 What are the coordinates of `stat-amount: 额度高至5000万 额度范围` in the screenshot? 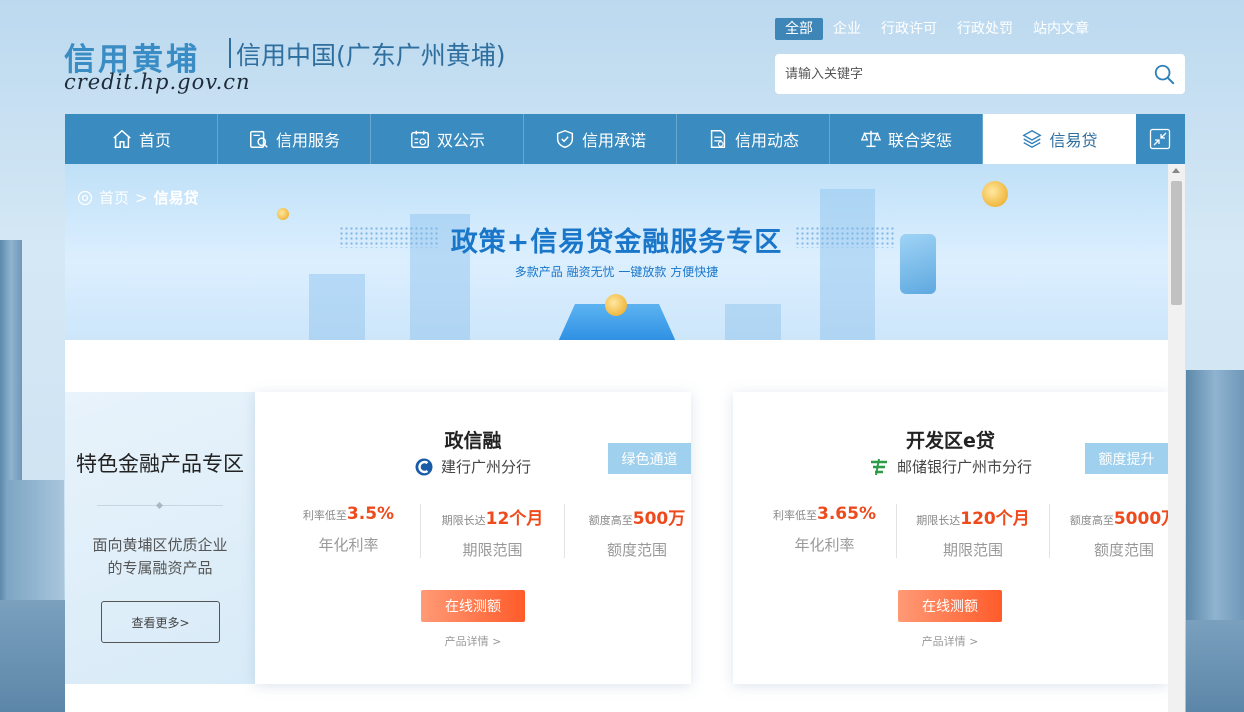 It's located at (1109, 531).